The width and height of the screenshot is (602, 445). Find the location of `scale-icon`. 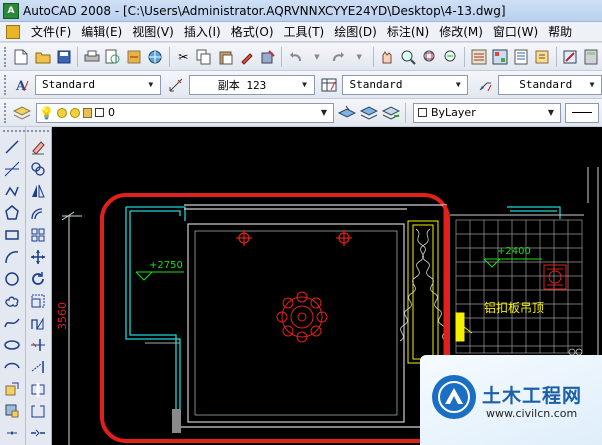

scale-icon is located at coordinates (38, 301).